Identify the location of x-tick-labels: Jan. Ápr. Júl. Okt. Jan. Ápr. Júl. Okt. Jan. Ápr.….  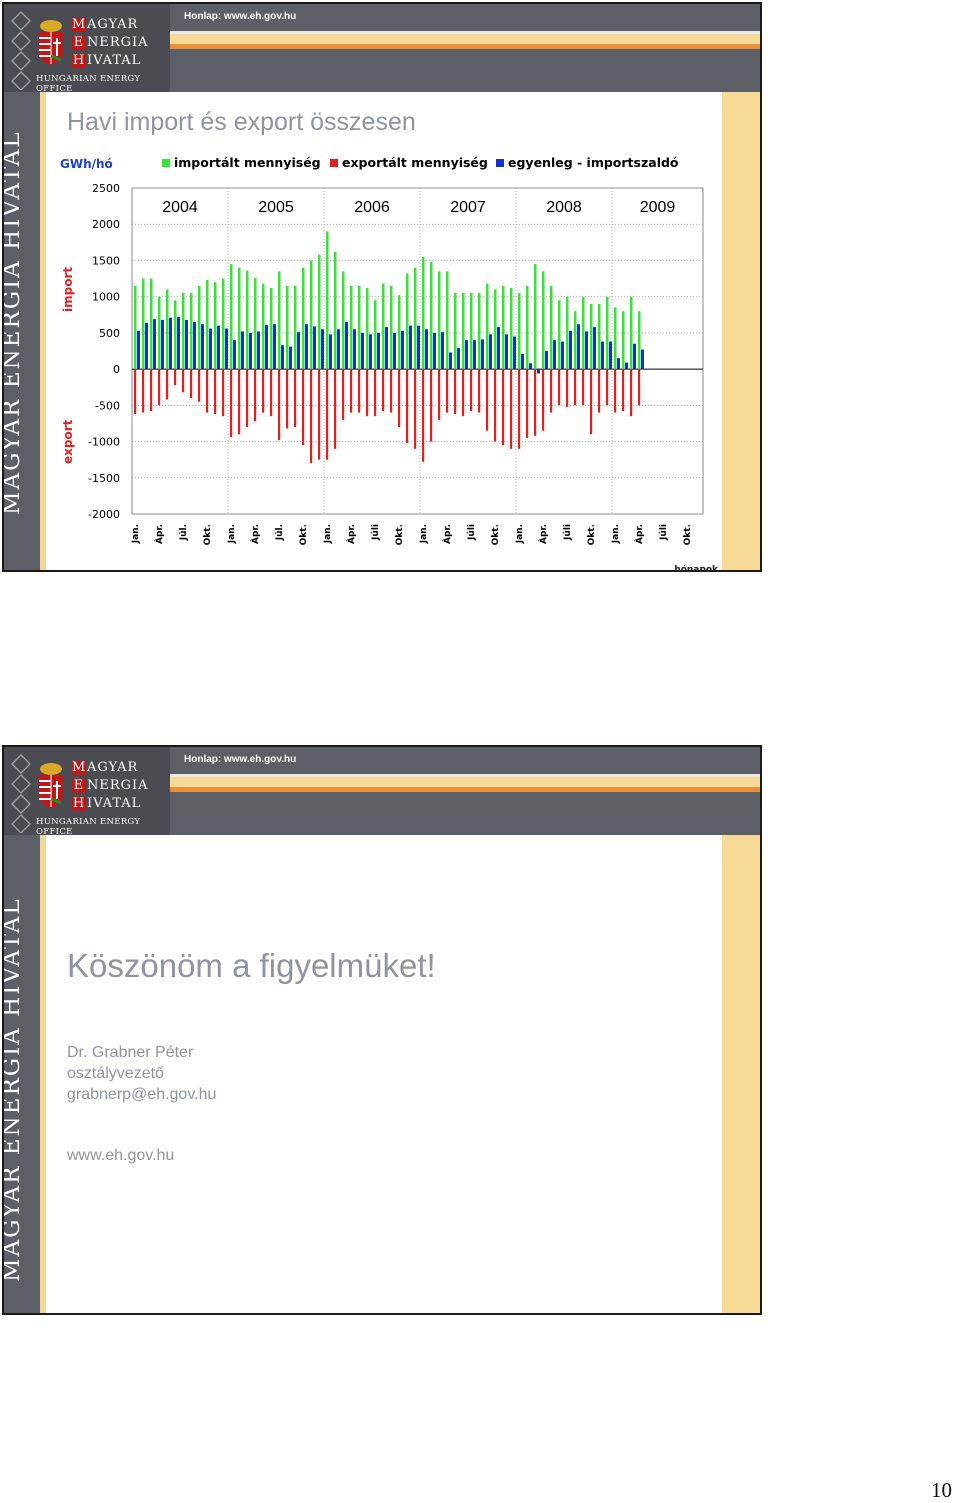
(412, 534).